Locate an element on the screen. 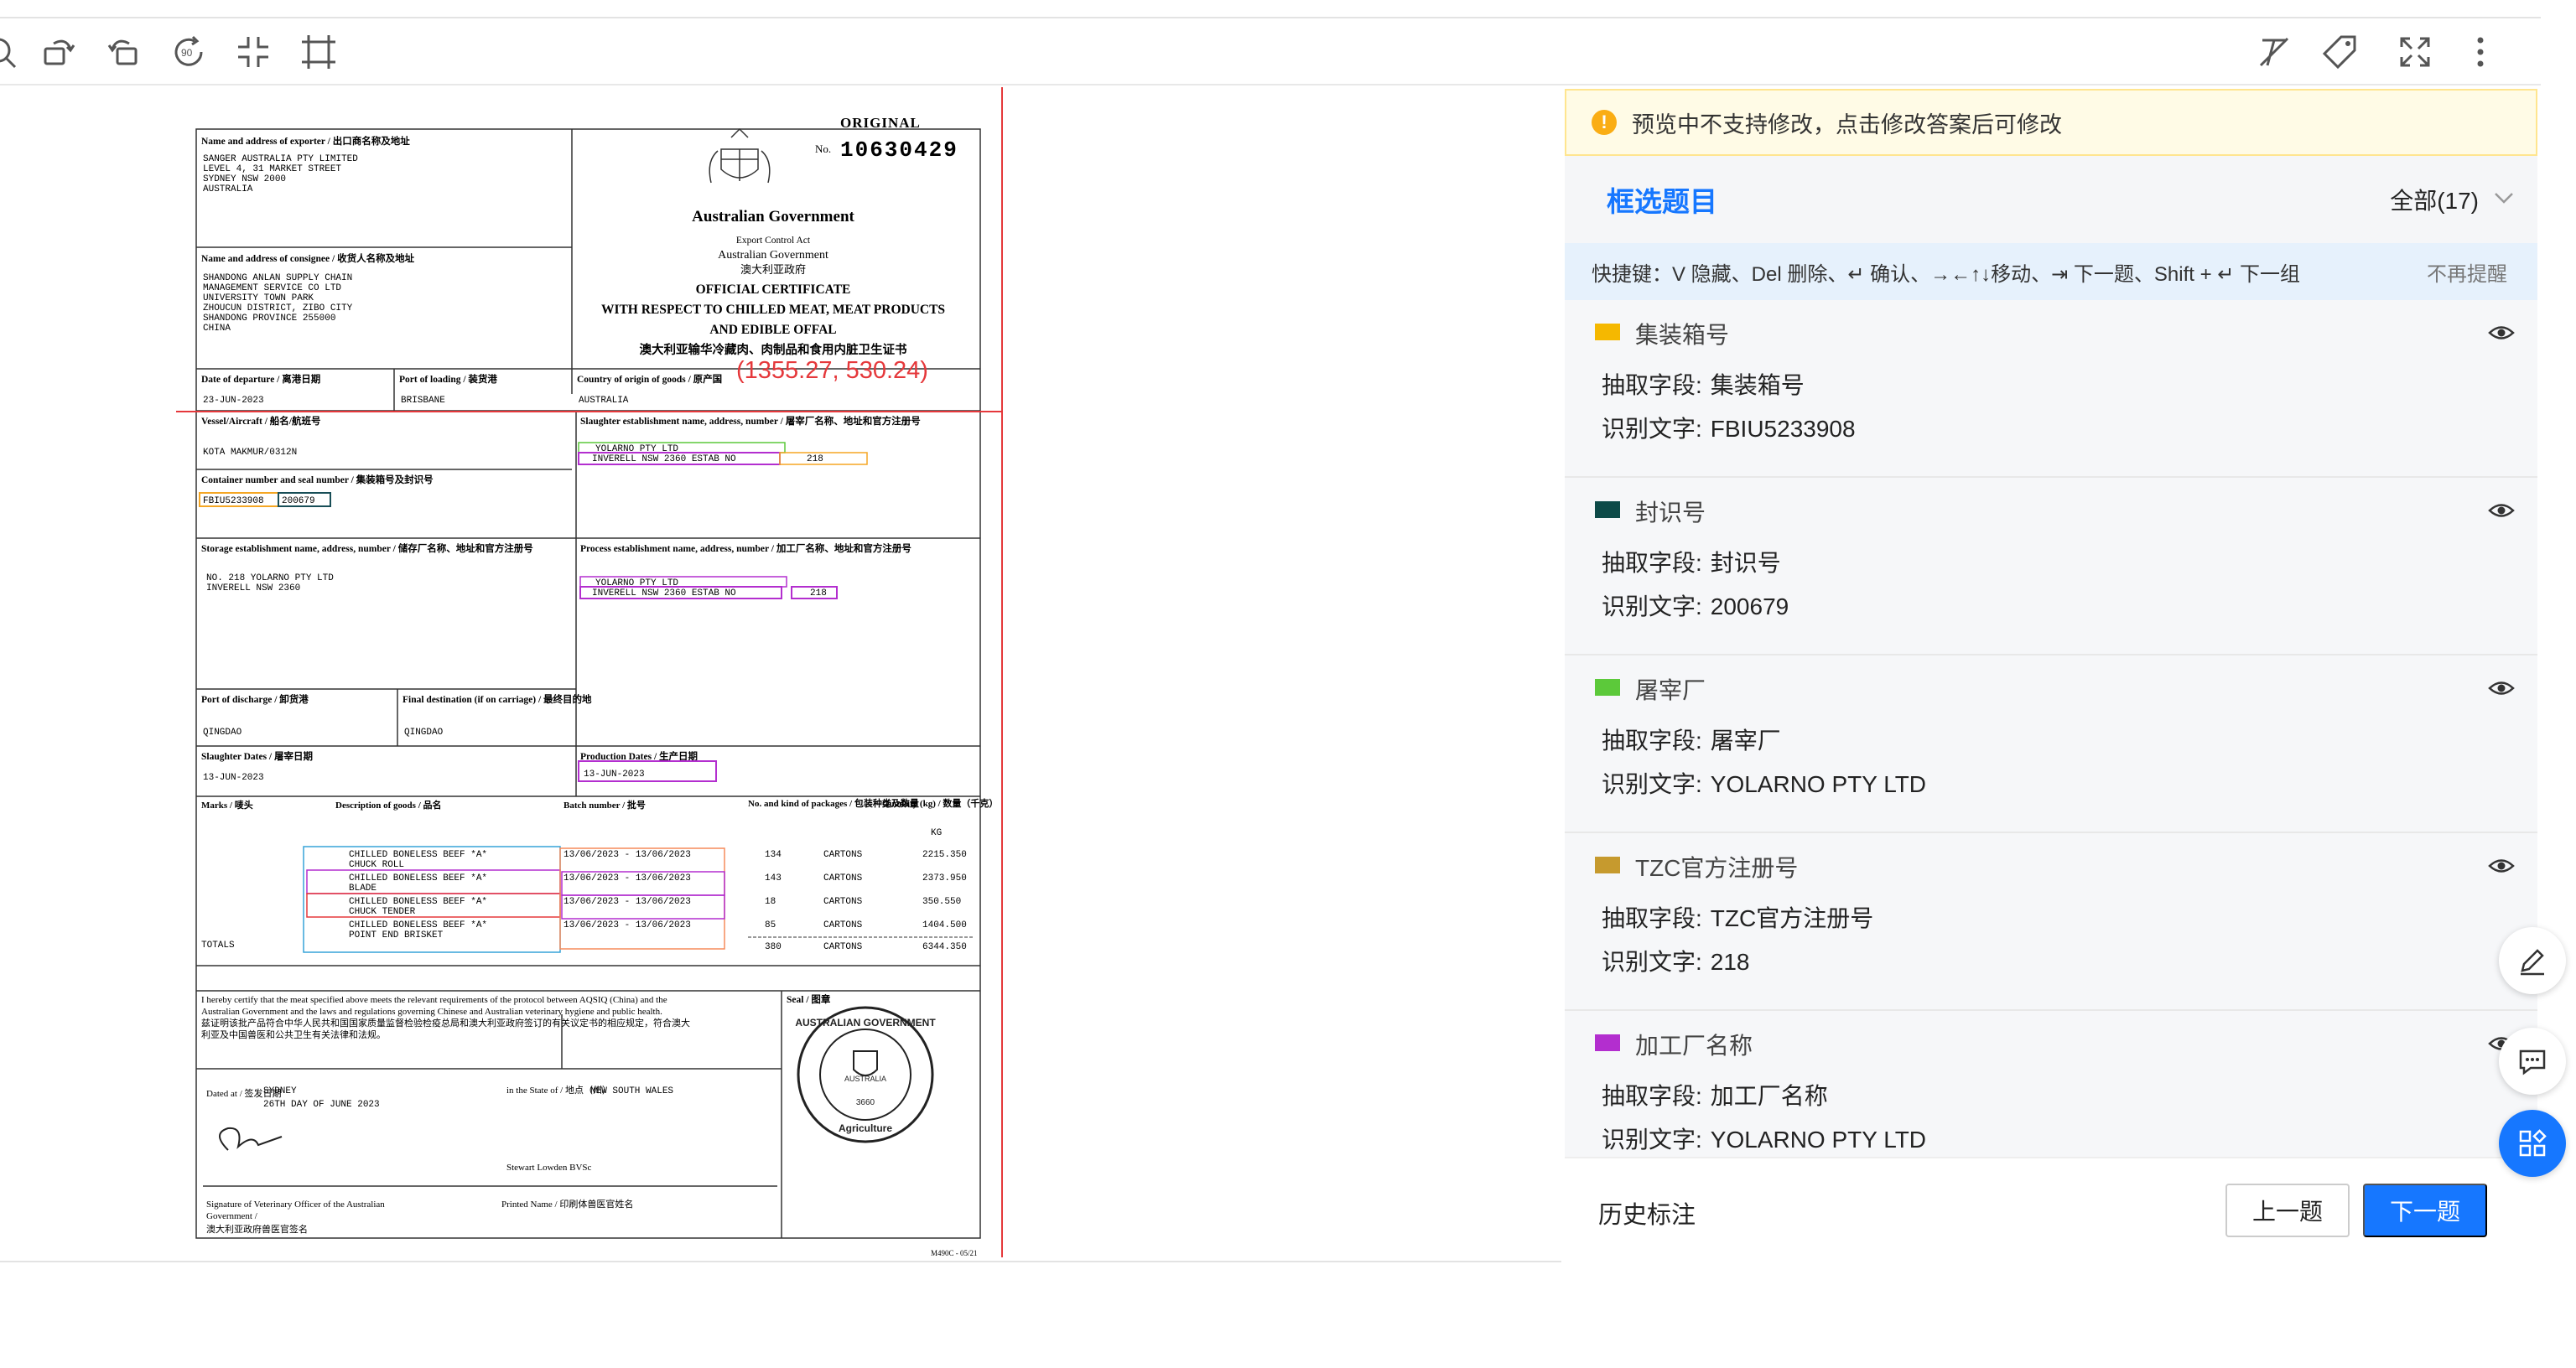  recognized-value: YOLARNO PTY LTD is located at coordinates (1818, 1140).